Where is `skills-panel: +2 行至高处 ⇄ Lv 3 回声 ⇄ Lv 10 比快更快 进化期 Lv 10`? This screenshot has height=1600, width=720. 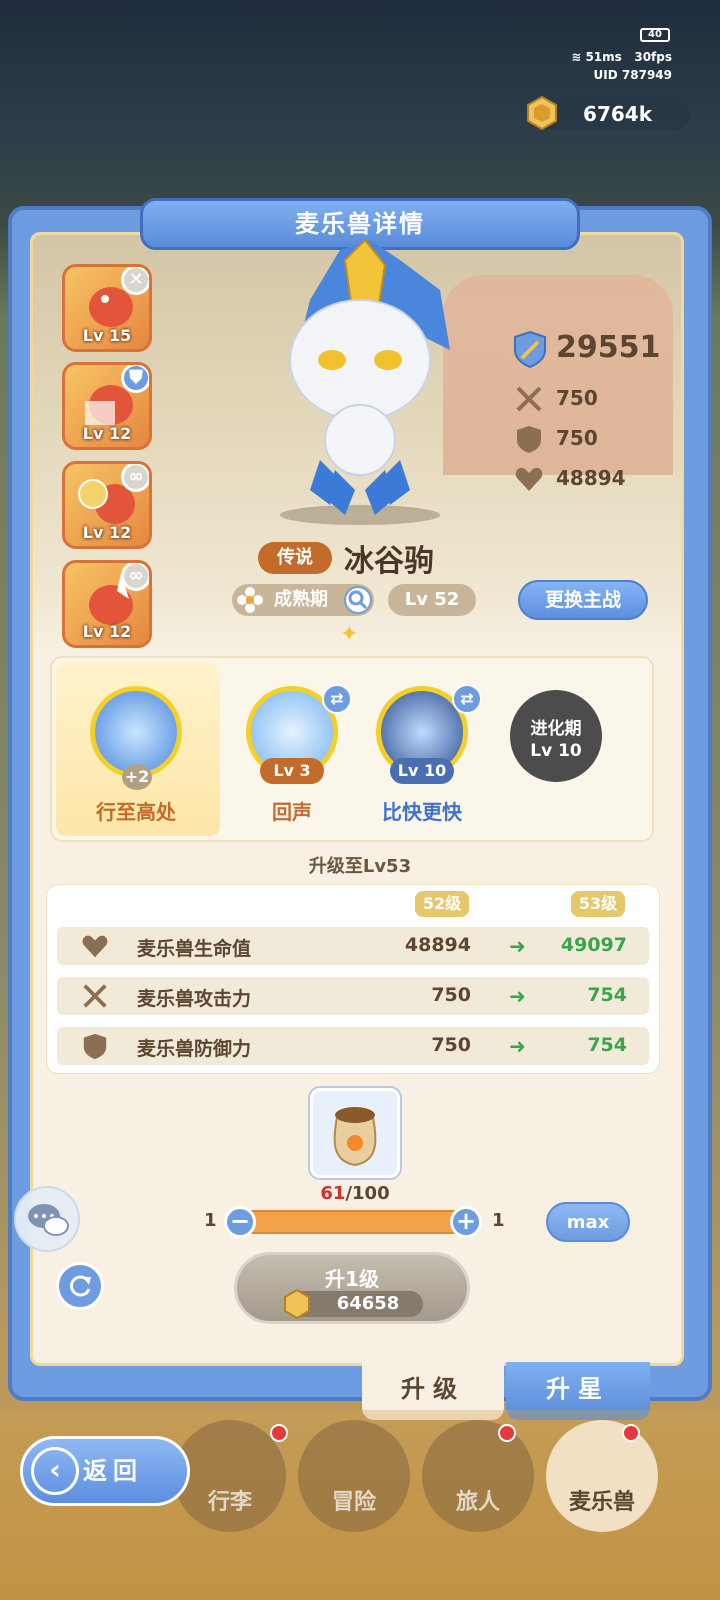
skills-panel: +2 行至高处 ⇄ Lv 3 回声 ⇄ Lv 10 比快更快 进化期 Lv 10 is located at coordinates (352, 749).